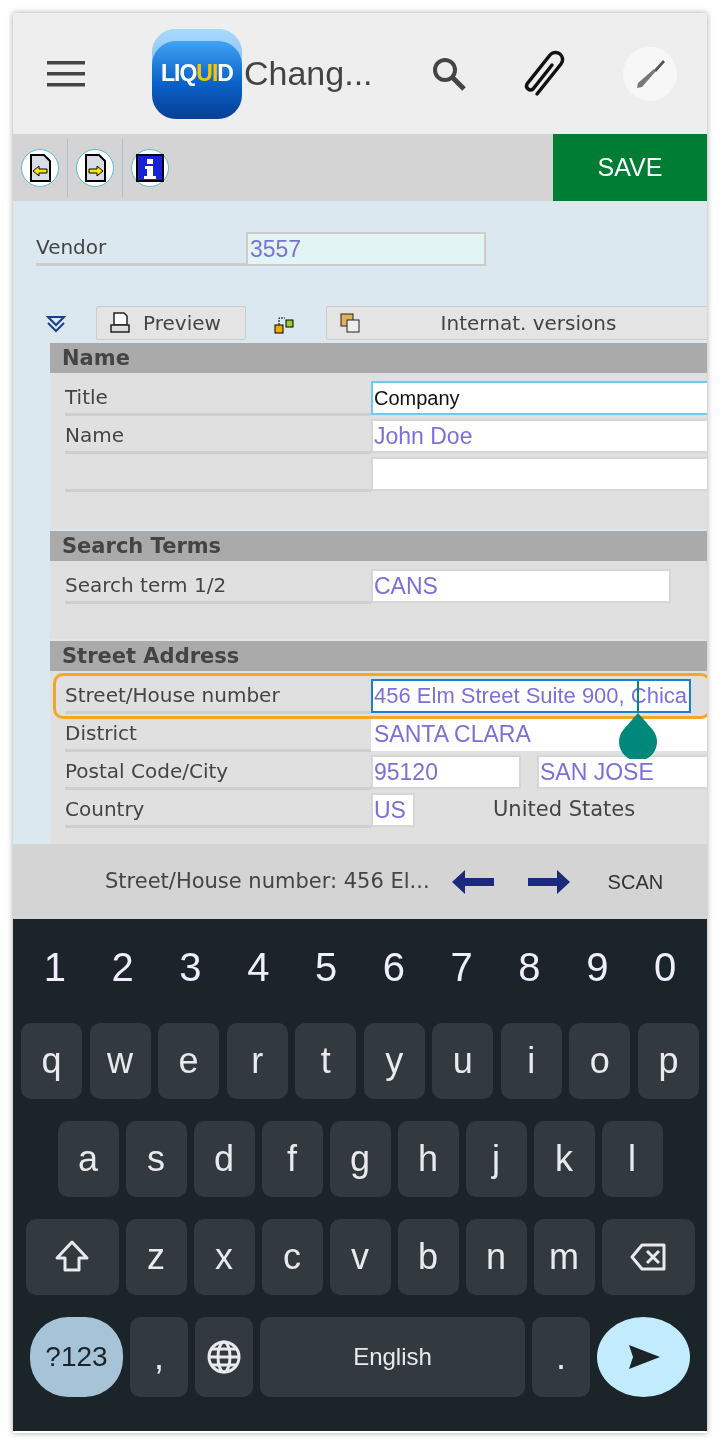  Describe the element at coordinates (171, 323) in the screenshot. I see `preview-button: Preview` at that location.